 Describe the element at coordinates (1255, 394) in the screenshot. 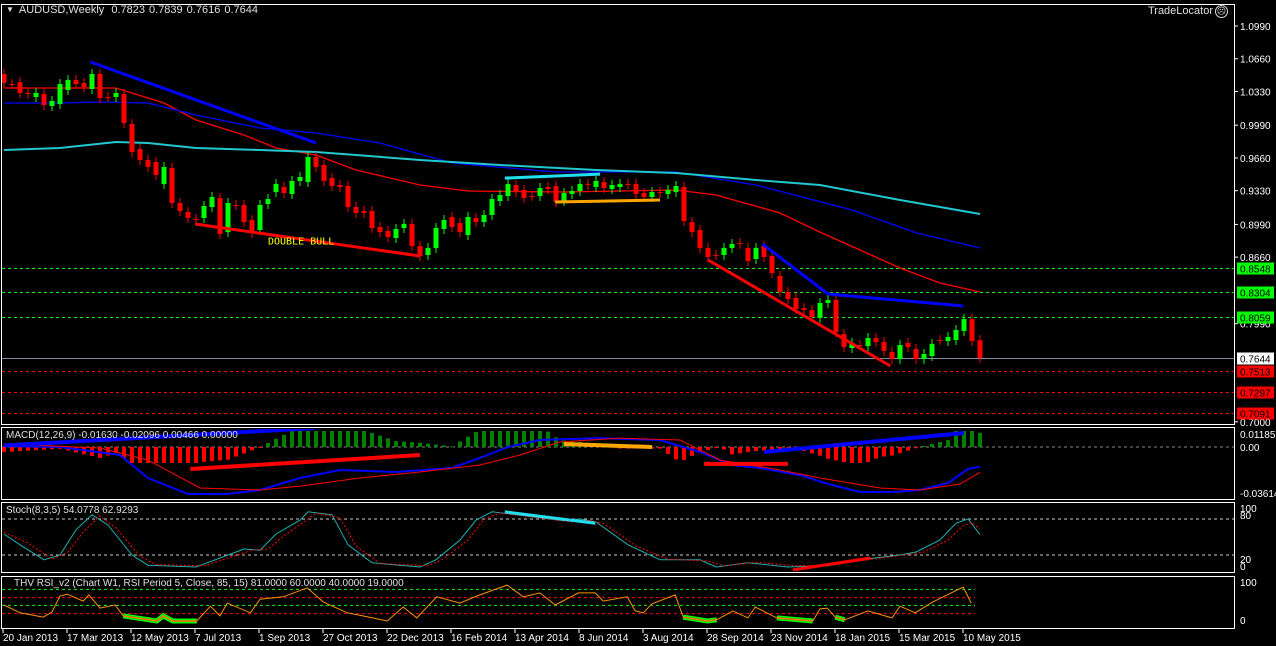

I see `level-badge-label: 0.7297` at that location.